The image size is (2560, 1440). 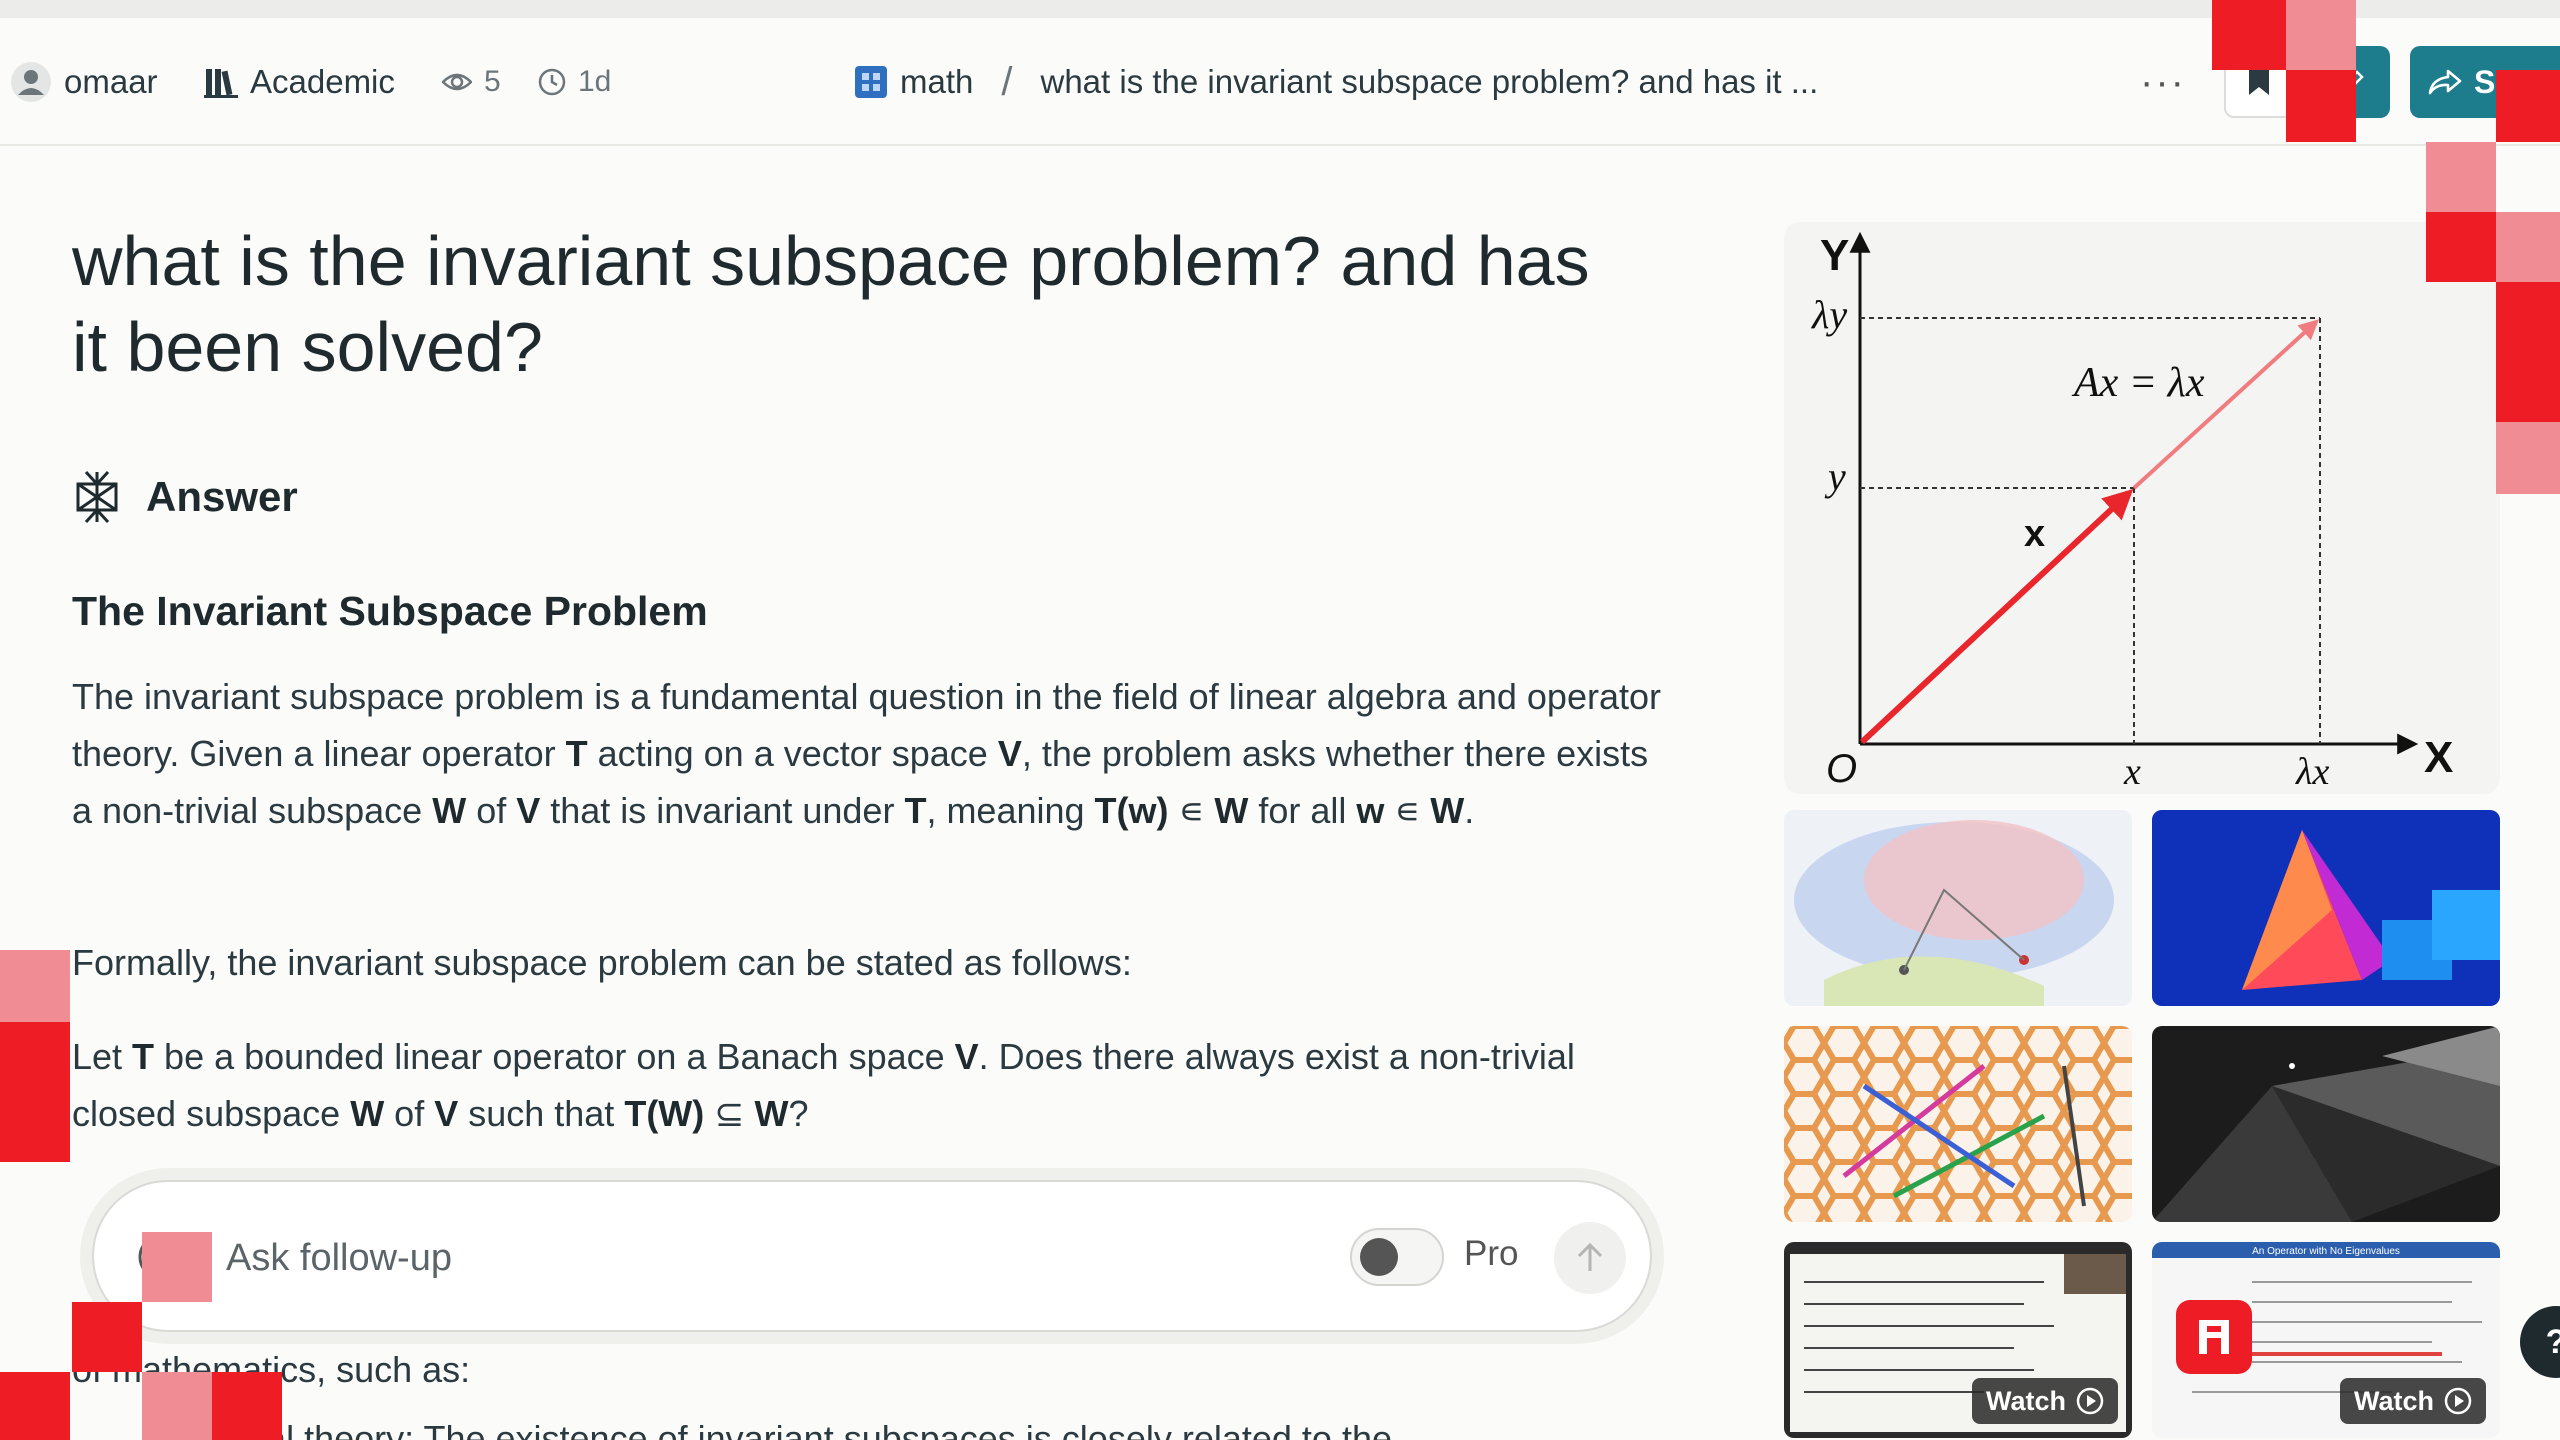 What do you see at coordinates (2445, 82) in the screenshot?
I see `share-icon` at bounding box center [2445, 82].